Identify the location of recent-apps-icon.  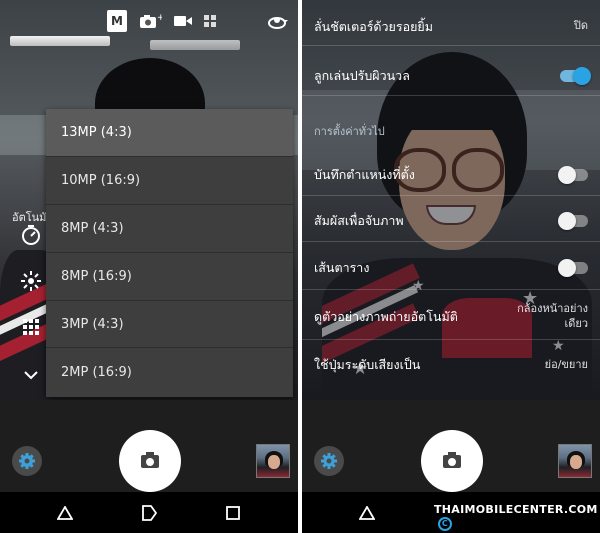
(233, 513).